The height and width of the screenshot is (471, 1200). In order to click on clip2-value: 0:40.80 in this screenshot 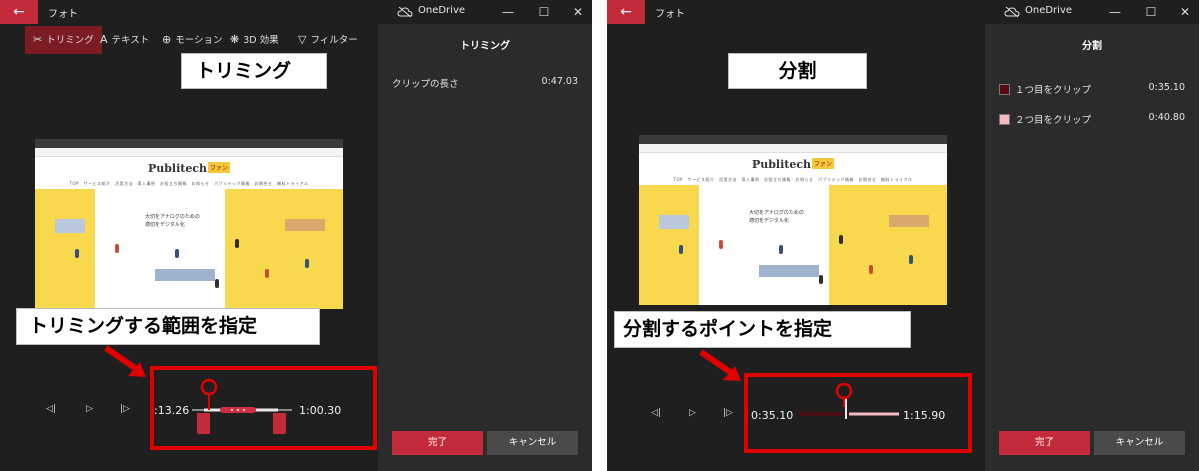, I will do `click(1166, 117)`.